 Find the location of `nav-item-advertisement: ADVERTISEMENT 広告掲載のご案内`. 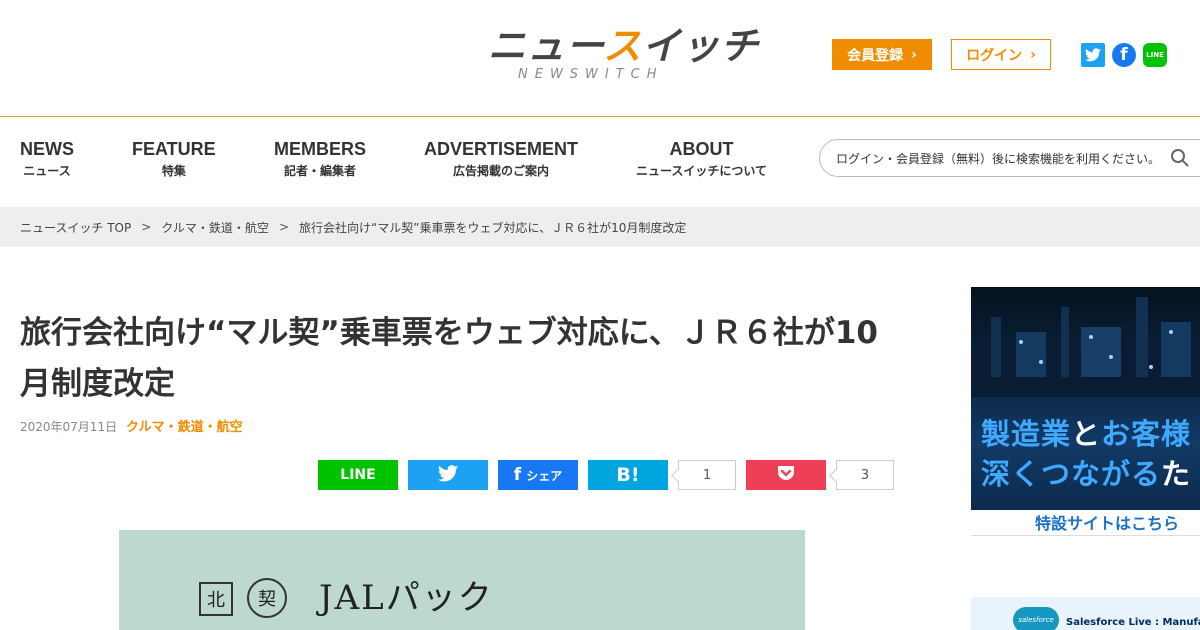

nav-item-advertisement: ADVERTISEMENT 広告掲載のご案内 is located at coordinates (501, 158).